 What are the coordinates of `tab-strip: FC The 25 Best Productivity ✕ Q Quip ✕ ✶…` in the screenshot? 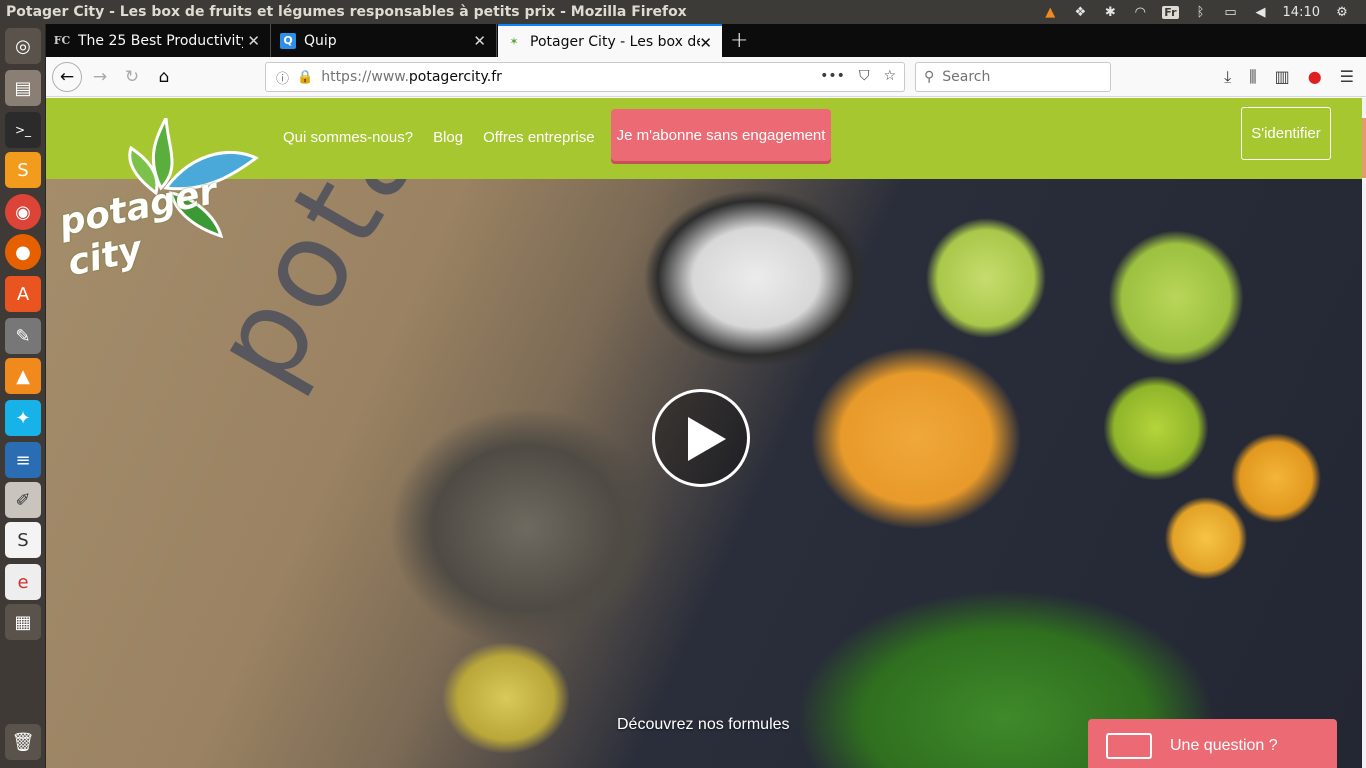 It's located at (706, 40).